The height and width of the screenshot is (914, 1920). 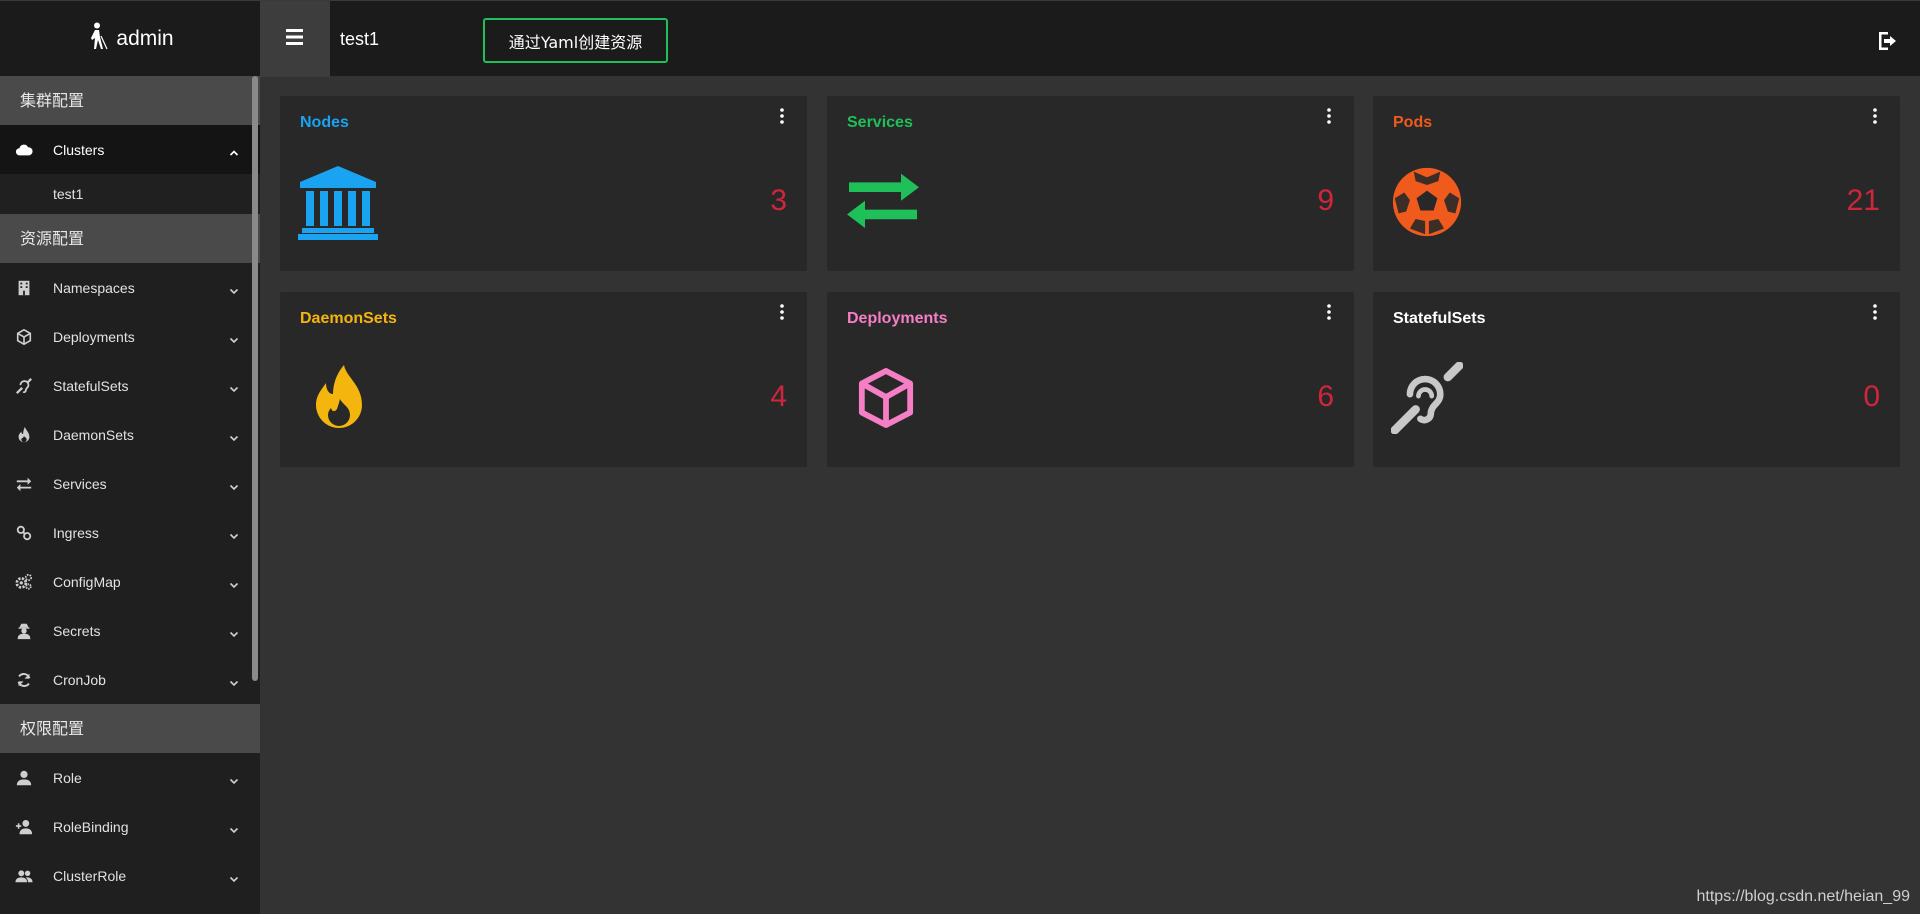 I want to click on card-statefulsets: StatefulSets 0, so click(x=1636, y=379).